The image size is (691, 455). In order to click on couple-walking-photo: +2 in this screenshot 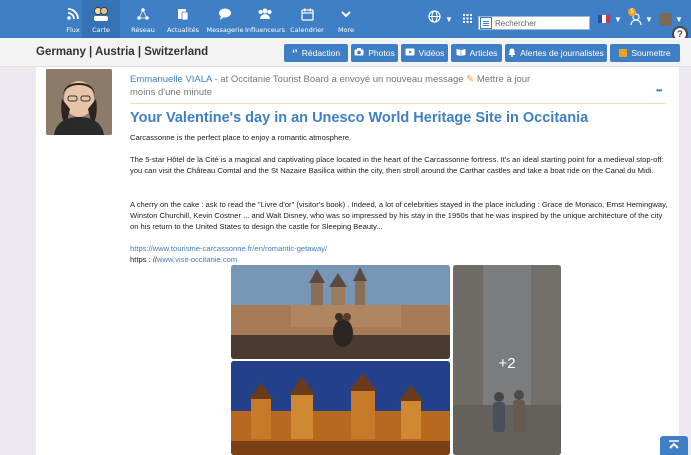, I will do `click(507, 360)`.